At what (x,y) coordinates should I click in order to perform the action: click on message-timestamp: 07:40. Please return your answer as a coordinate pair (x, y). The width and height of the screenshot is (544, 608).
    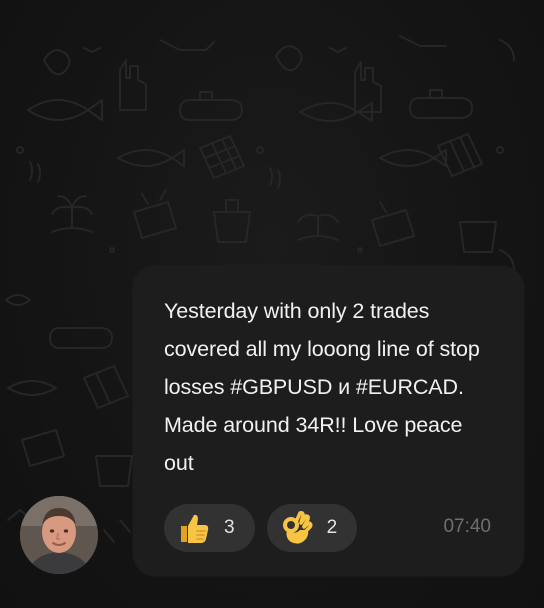
    Looking at the image, I should click on (467, 526).